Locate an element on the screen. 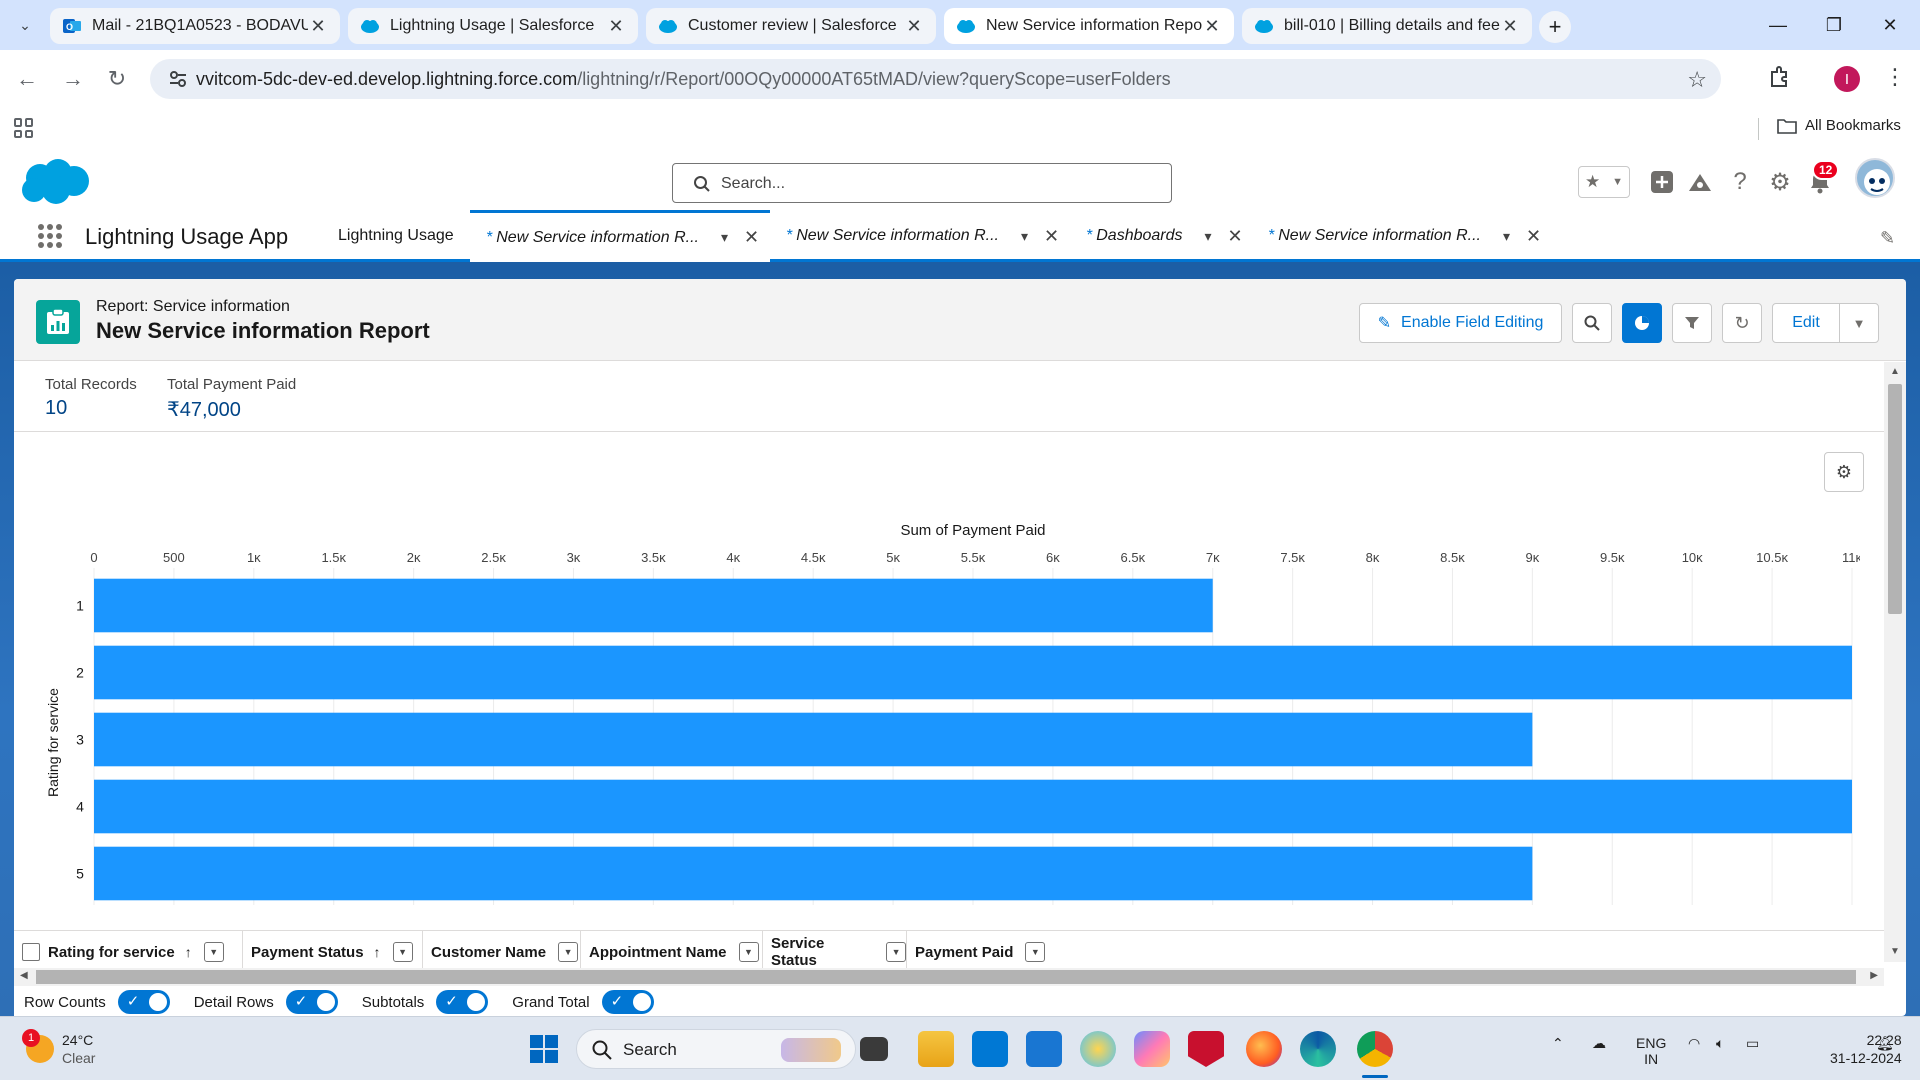 This screenshot has width=1920, height=1080. wifi-icon: ◠ is located at coordinates (1694, 1043).